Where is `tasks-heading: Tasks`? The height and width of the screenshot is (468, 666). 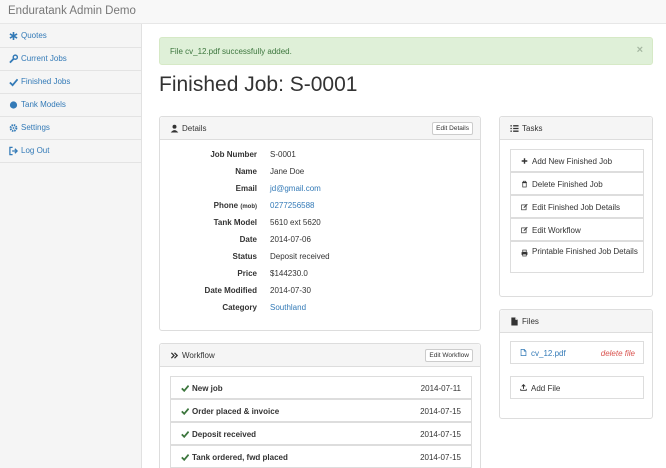 tasks-heading: Tasks is located at coordinates (532, 128).